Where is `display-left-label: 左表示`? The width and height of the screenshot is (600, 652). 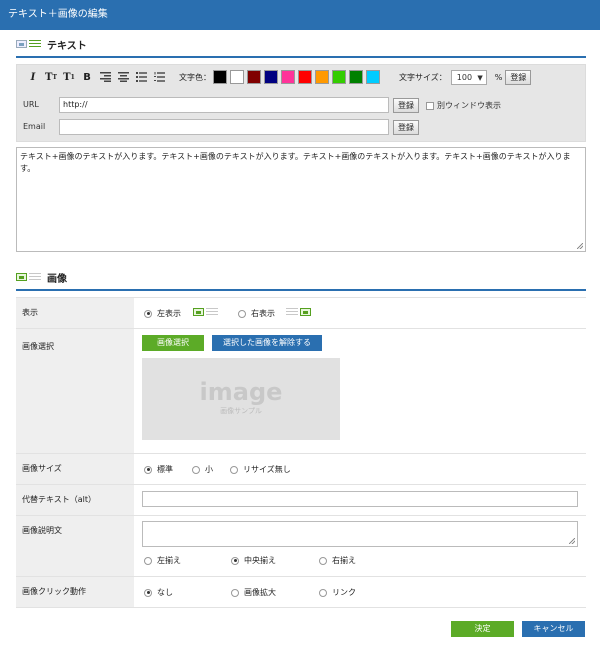
display-left-label: 左表示 is located at coordinates (169, 313).